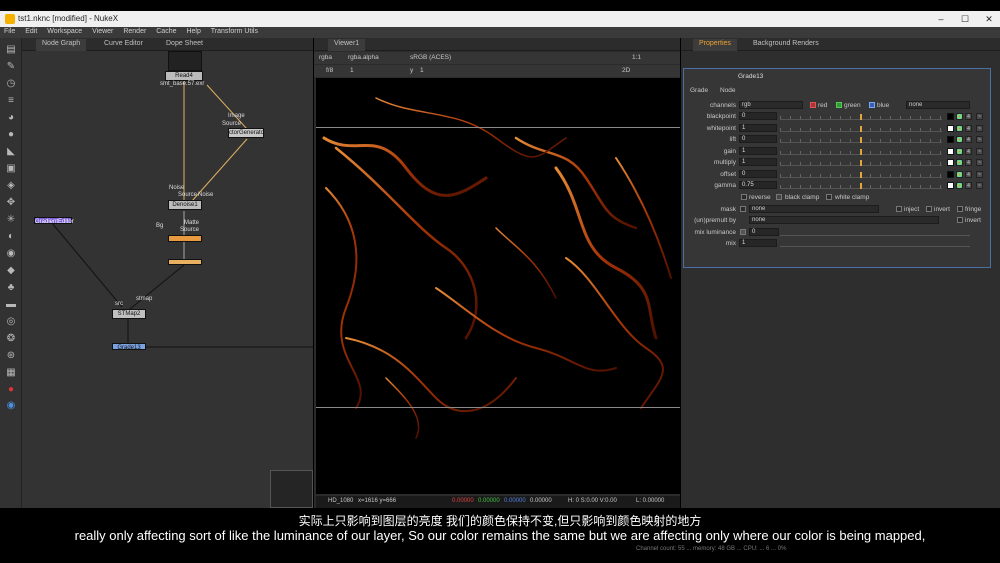 The width and height of the screenshot is (1000, 563). Describe the element at coordinates (989, 19) in the screenshot. I see `close-button: ✕` at that location.